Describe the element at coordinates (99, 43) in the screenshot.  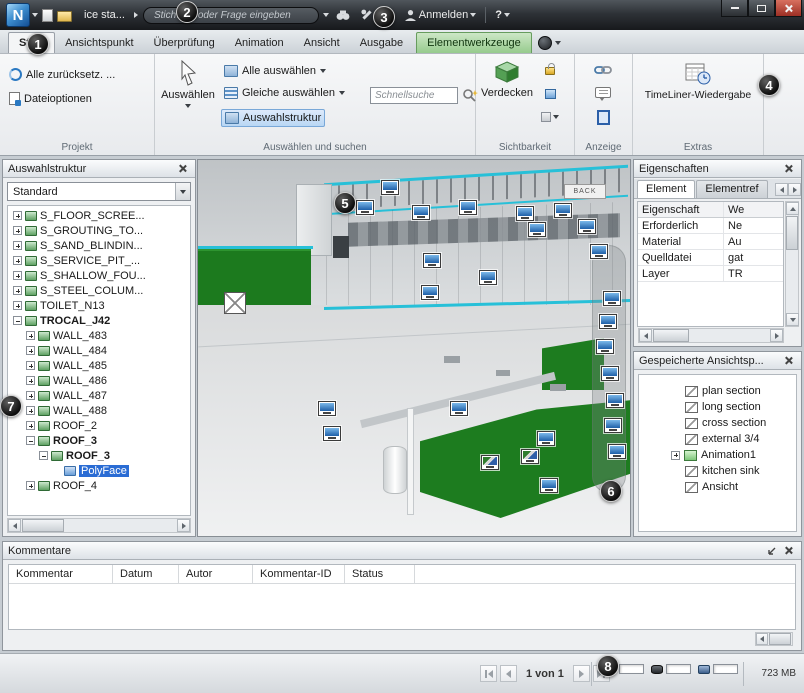
I see `tab-ansichtspunkt: Ansichtspunkt` at that location.